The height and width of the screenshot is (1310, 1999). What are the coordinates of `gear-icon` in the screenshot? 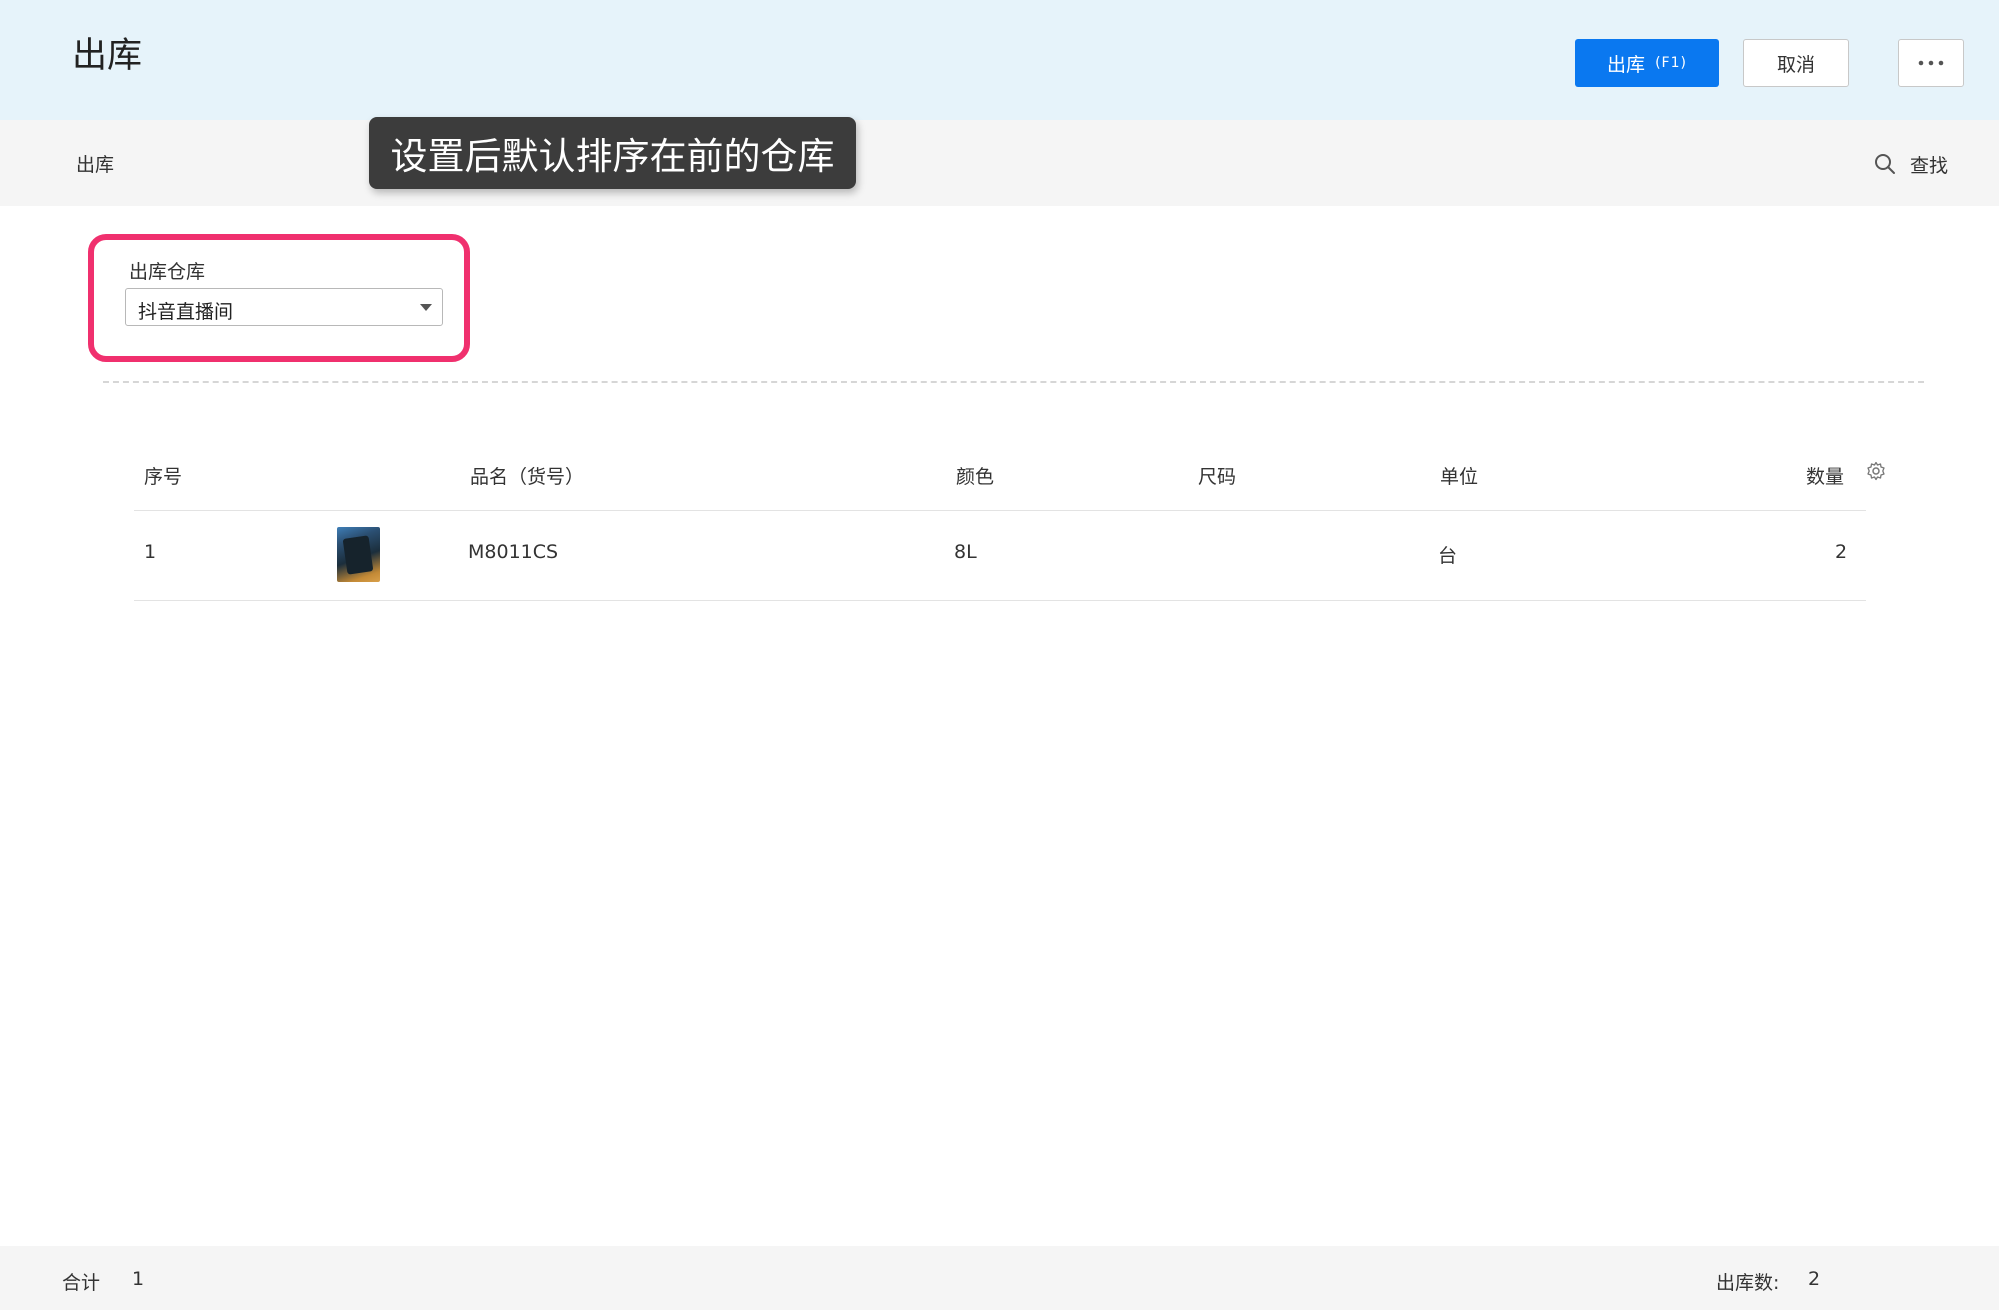 It's located at (1876, 471).